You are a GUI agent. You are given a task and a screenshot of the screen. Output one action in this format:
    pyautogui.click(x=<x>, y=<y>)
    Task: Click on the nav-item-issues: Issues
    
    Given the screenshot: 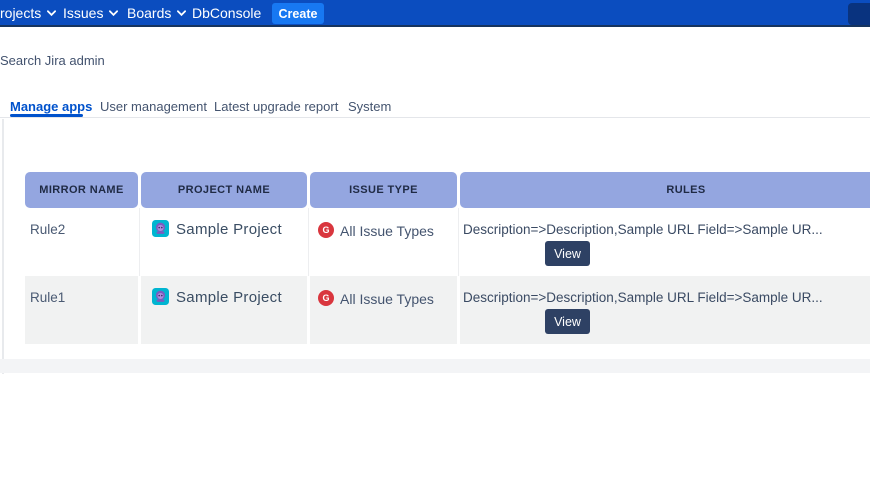 What is the action you would take?
    pyautogui.click(x=91, y=13)
    